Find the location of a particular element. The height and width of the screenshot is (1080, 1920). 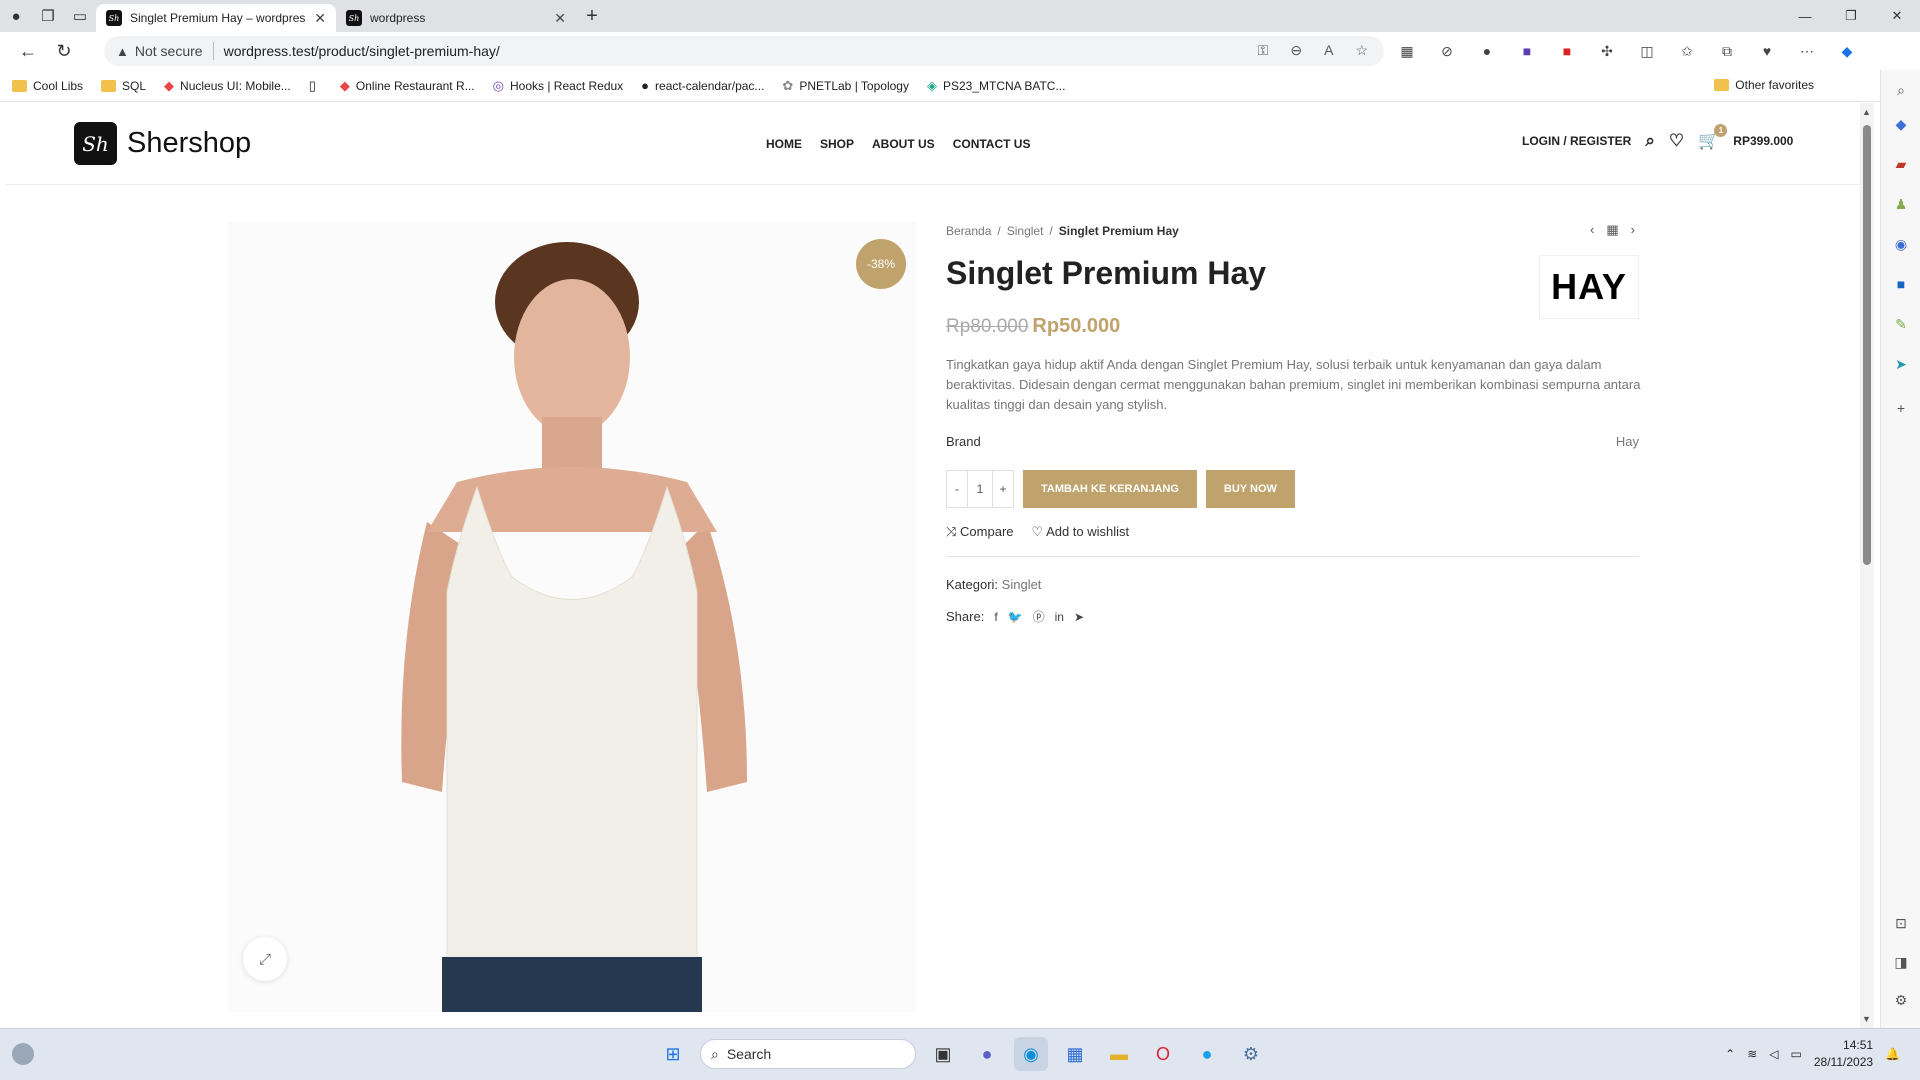

facebook-icon: f is located at coordinates (995, 617).